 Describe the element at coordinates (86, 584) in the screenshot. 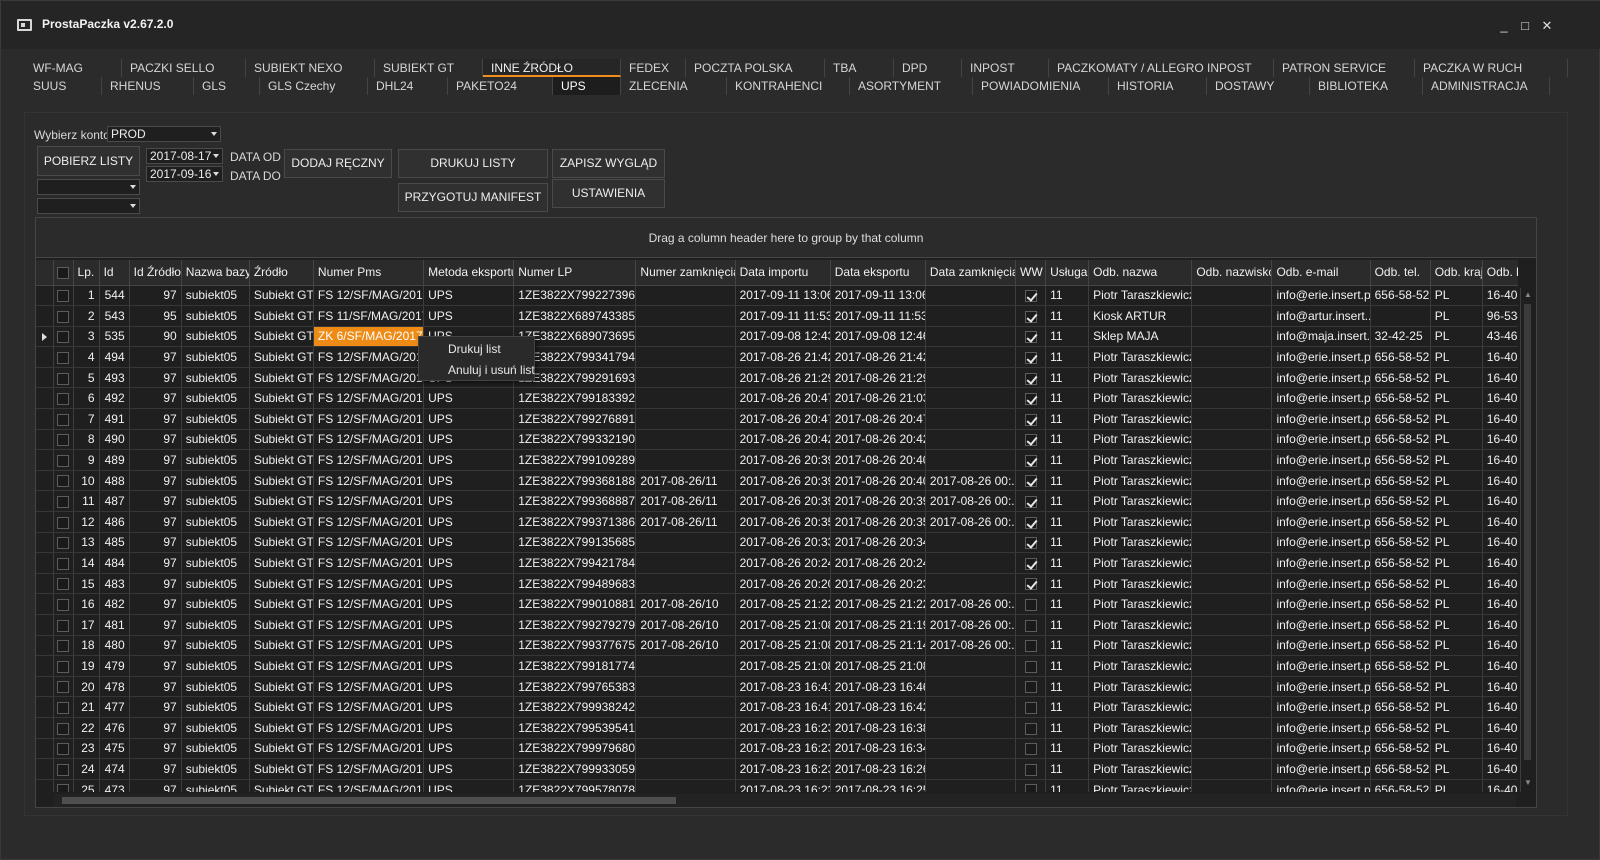

I see `table-cell: 15` at that location.